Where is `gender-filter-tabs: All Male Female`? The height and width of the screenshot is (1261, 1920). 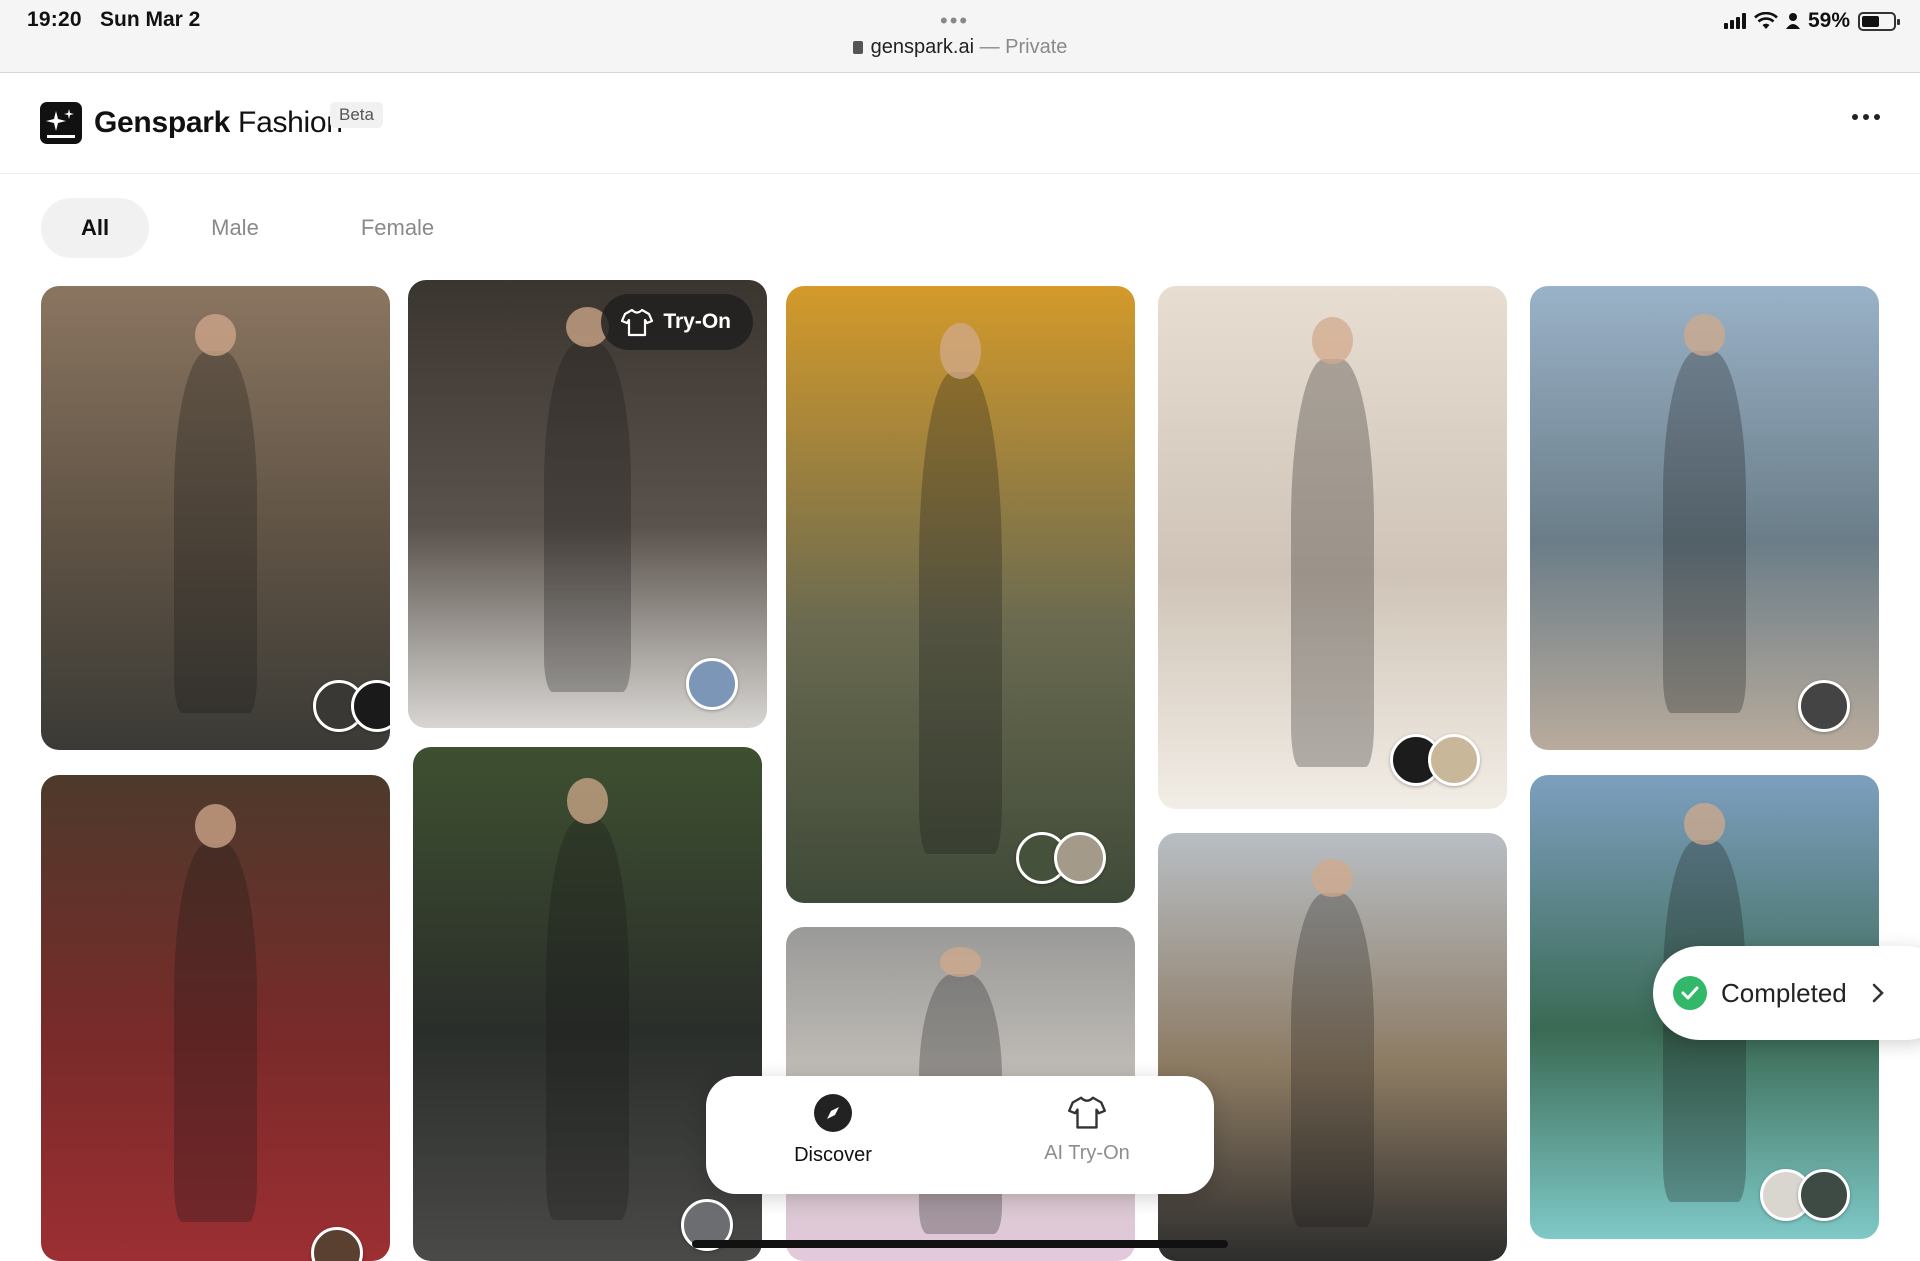
gender-filter-tabs: All Male Female is located at coordinates (268, 228).